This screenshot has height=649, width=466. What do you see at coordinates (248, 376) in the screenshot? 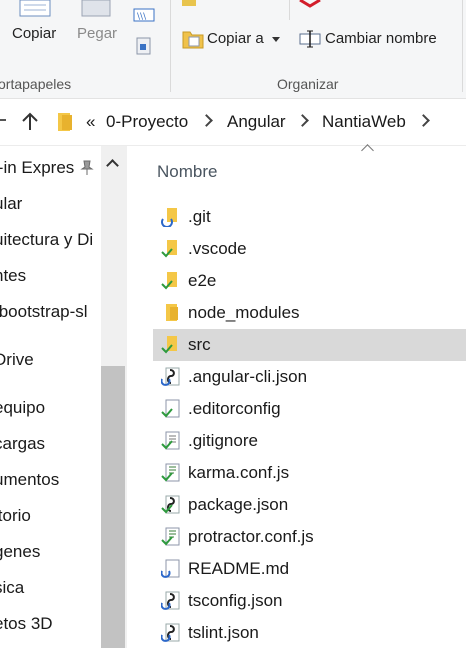
I see `file-name: .angular-cli.json` at bounding box center [248, 376].